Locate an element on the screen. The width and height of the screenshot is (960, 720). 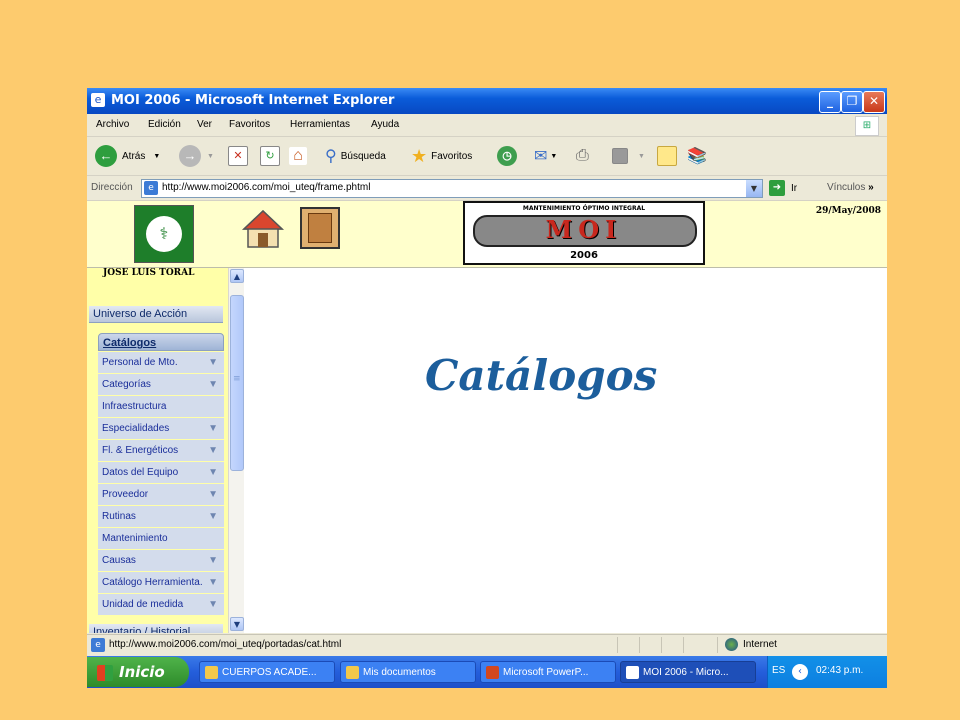
tray-expand-icon: ‹ is located at coordinates (800, 672).